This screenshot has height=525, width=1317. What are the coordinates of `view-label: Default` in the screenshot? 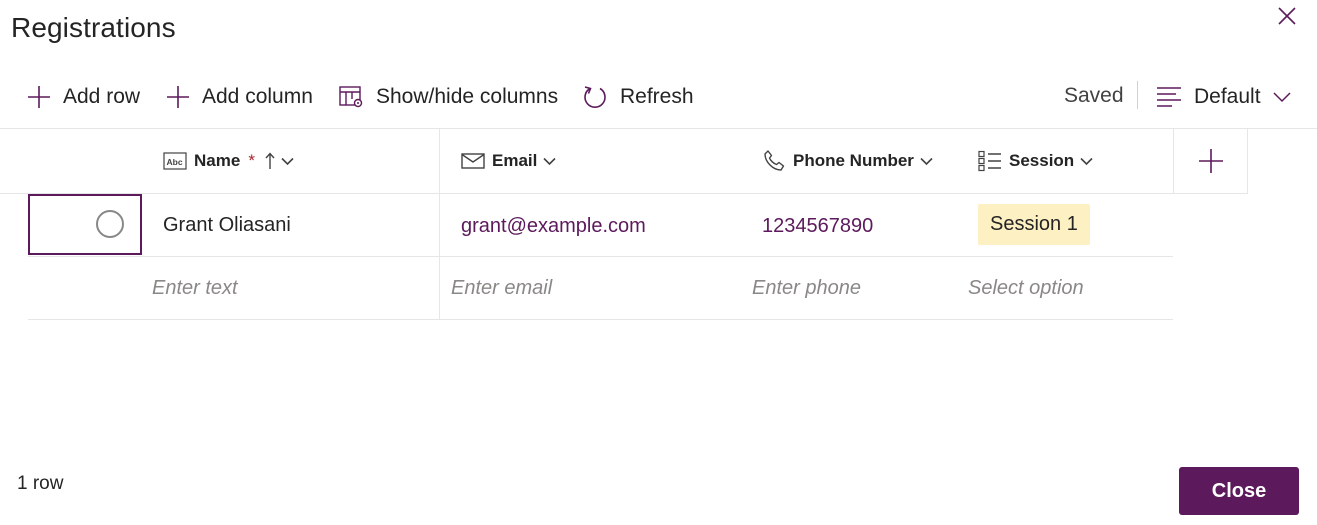 It's located at (1227, 96).